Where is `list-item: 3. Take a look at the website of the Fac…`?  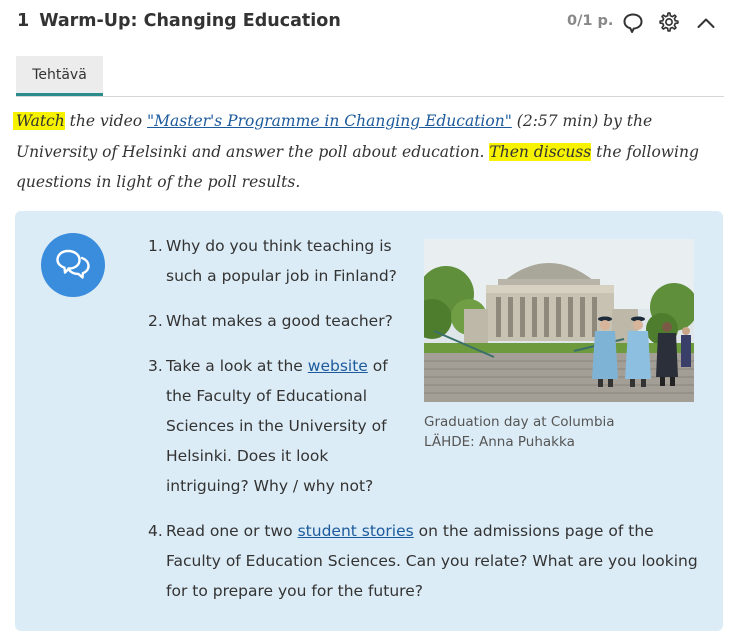
list-item: 3. Take a look at the website of the Fac… is located at coordinates (279, 426).